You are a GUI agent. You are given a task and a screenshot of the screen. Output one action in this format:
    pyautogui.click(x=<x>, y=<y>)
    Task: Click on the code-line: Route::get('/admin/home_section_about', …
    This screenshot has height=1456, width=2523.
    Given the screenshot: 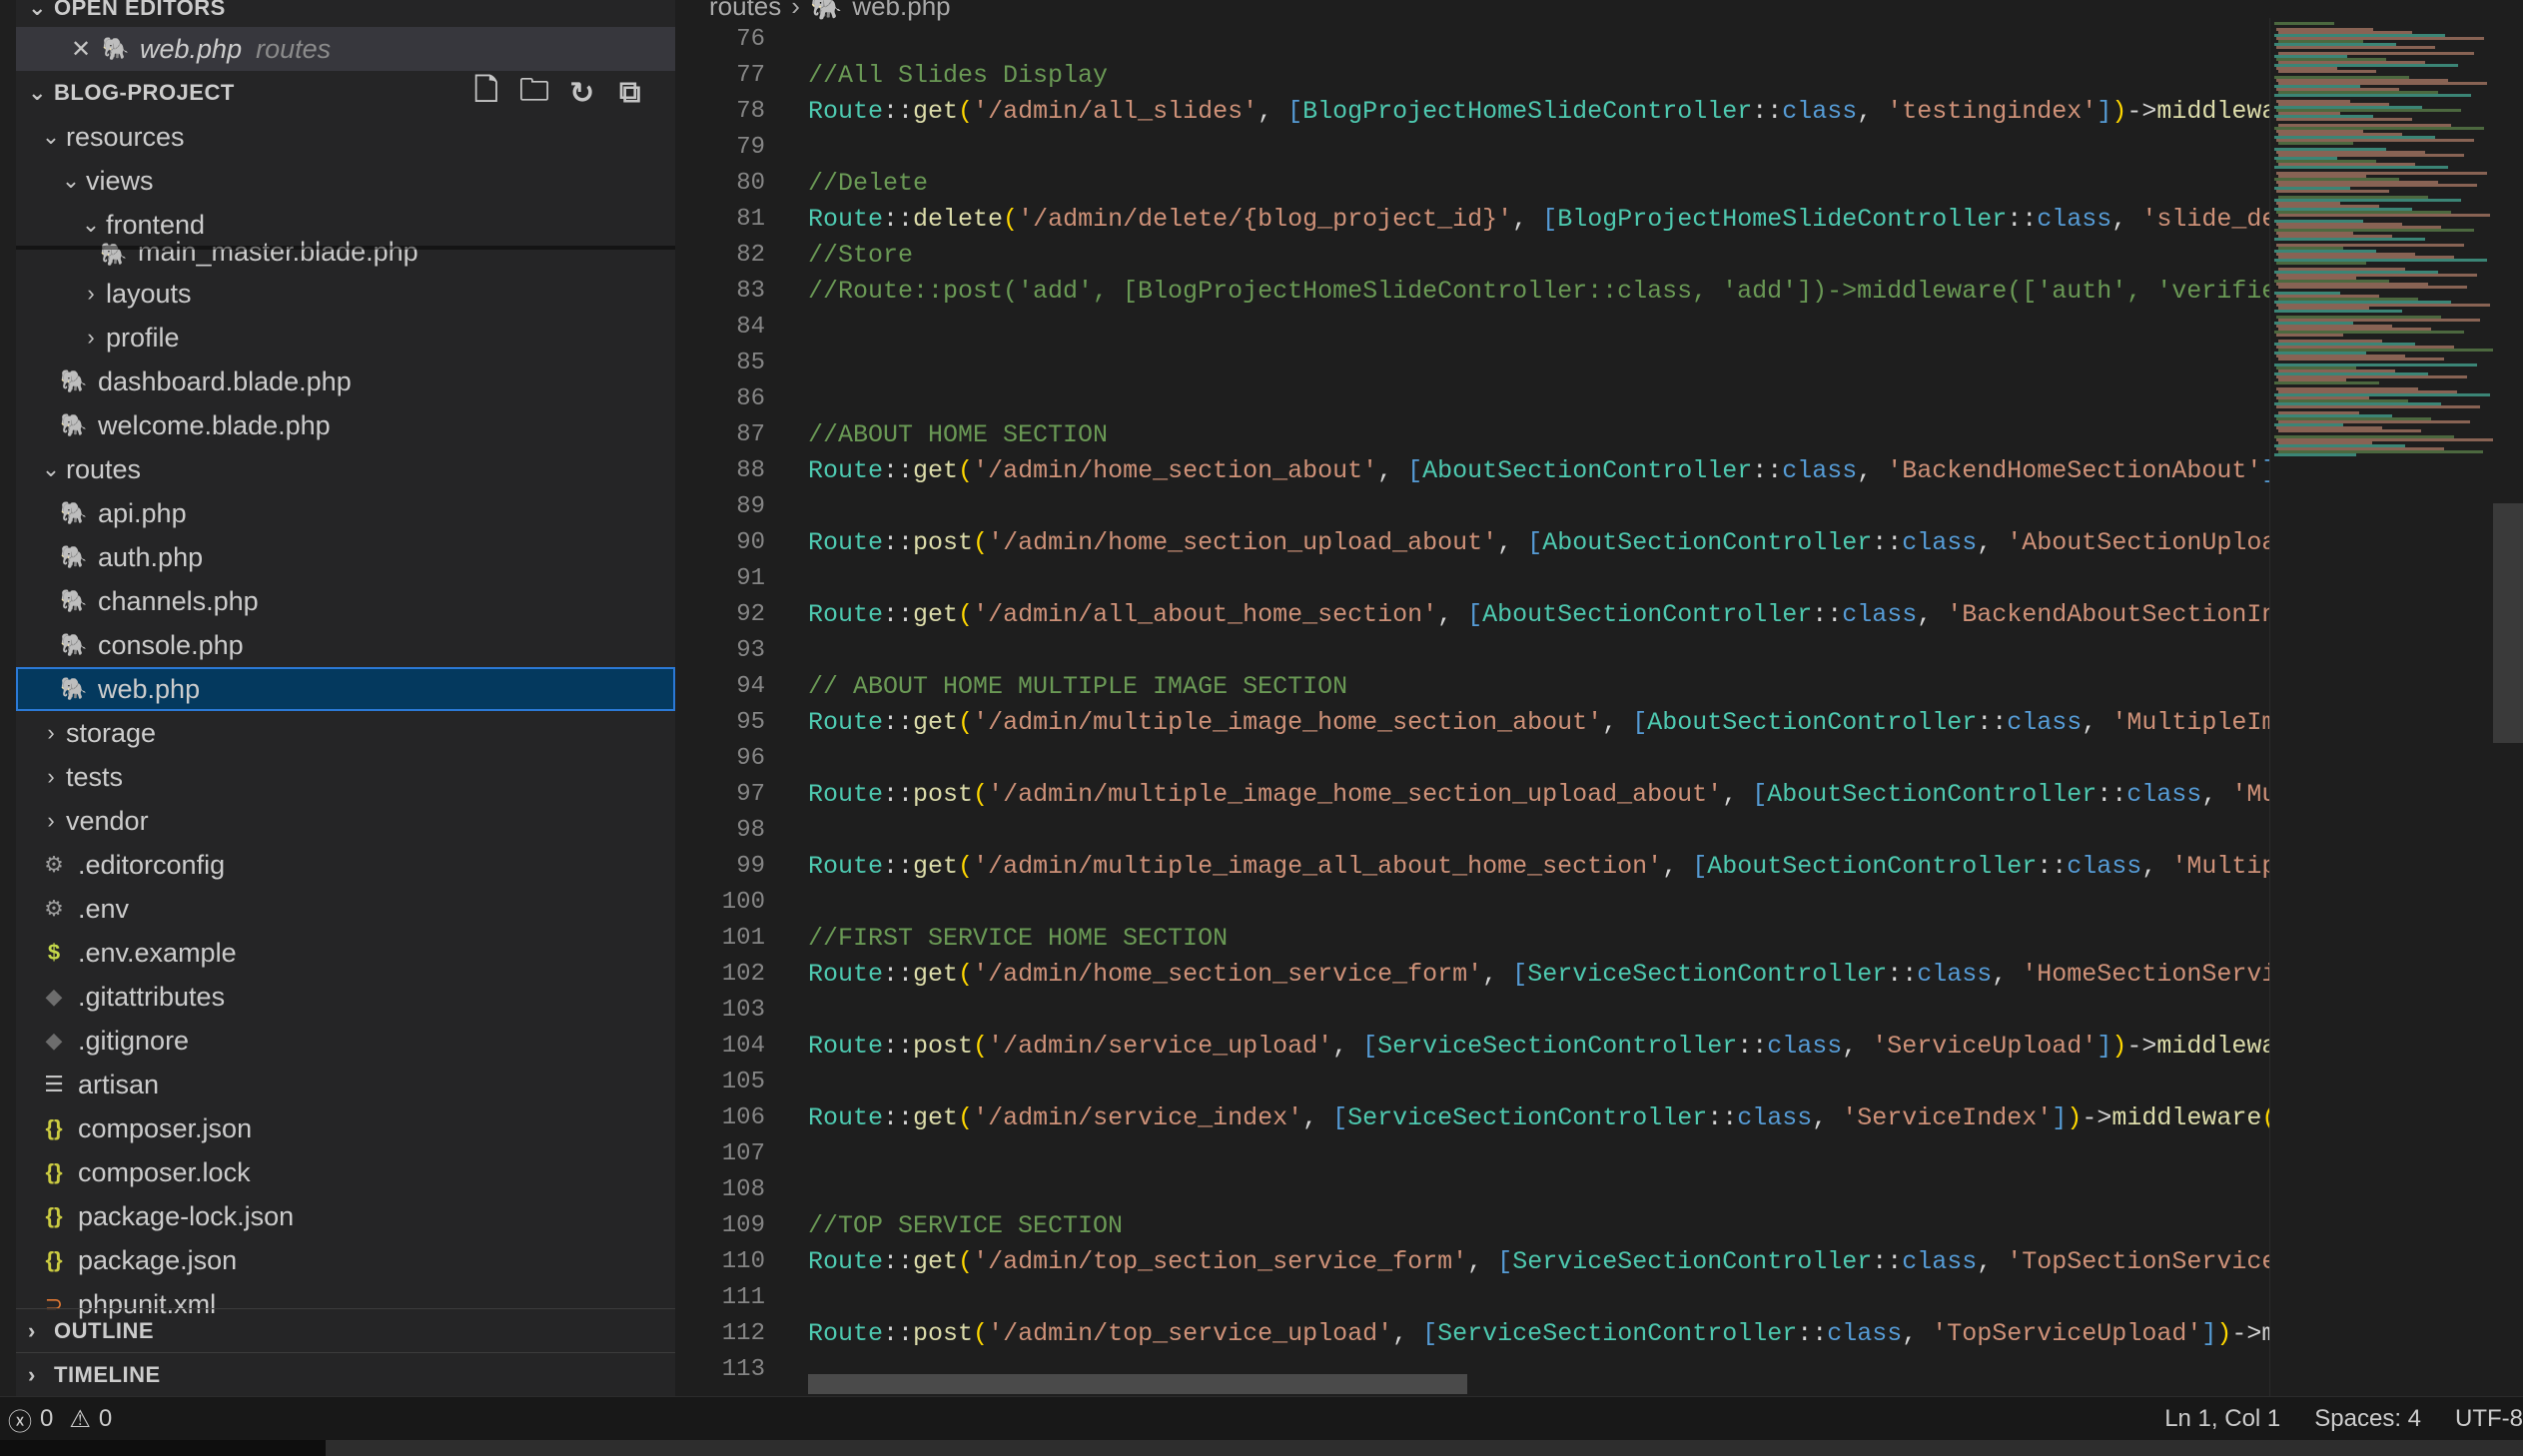 What is the action you would take?
    pyautogui.click(x=1538, y=471)
    